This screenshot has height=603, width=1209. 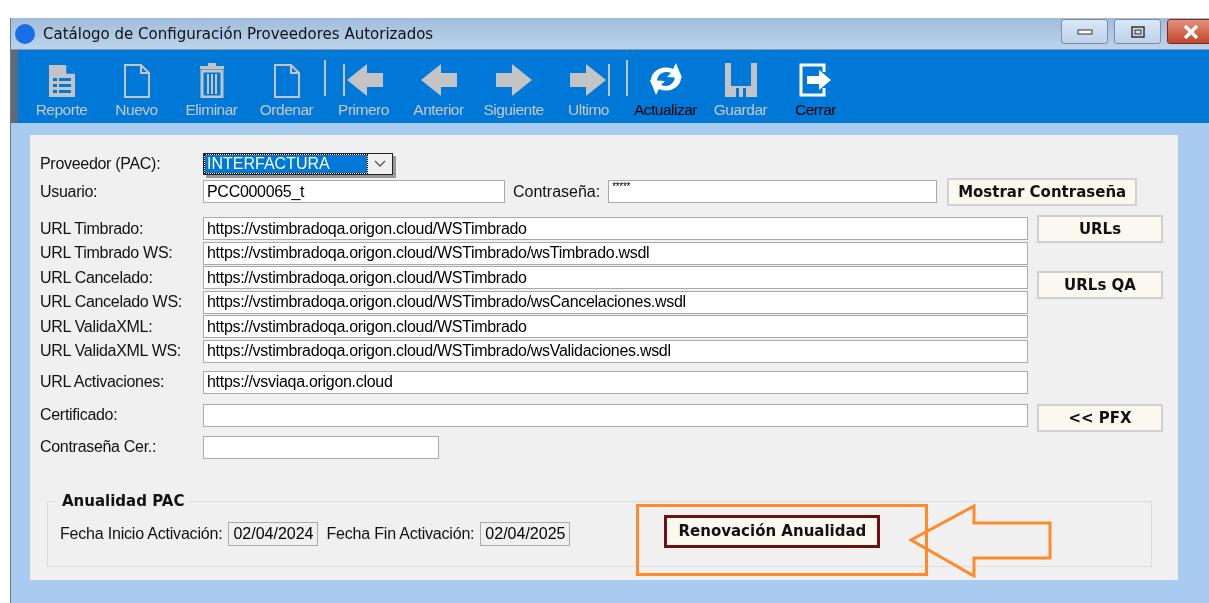 I want to click on field-label: Certificado:, so click(x=79, y=415).